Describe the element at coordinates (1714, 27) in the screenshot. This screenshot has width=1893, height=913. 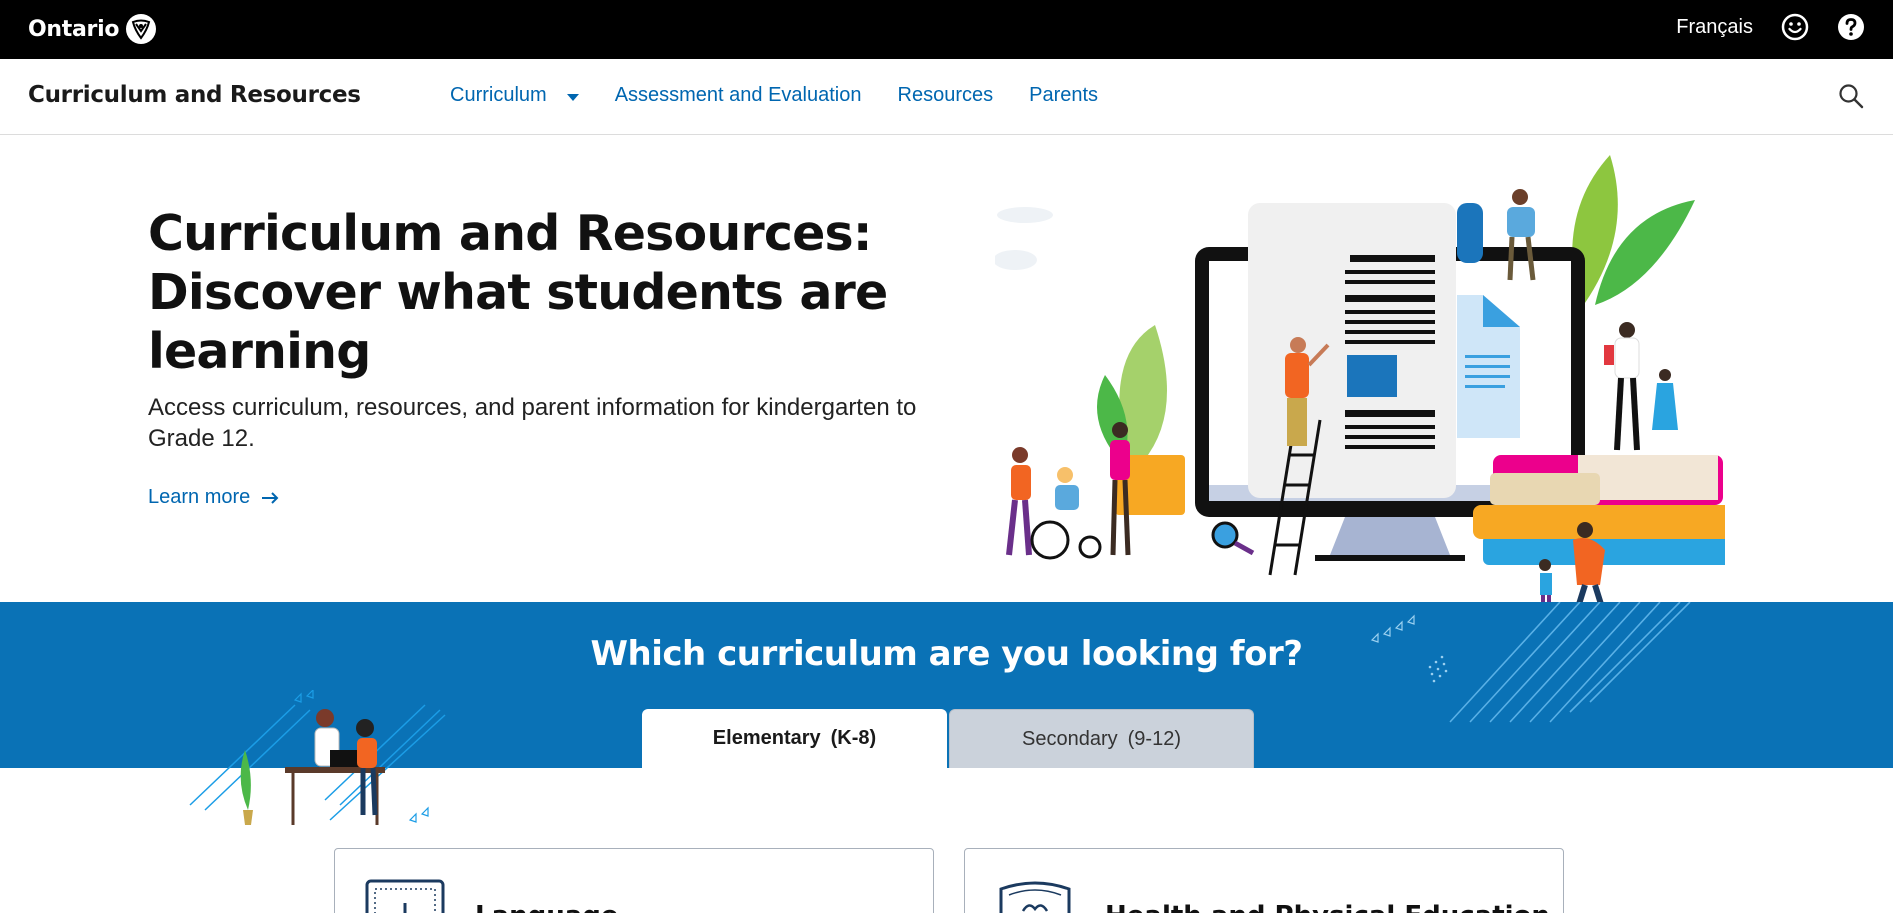
I see `language-toggle-link: Français` at that location.